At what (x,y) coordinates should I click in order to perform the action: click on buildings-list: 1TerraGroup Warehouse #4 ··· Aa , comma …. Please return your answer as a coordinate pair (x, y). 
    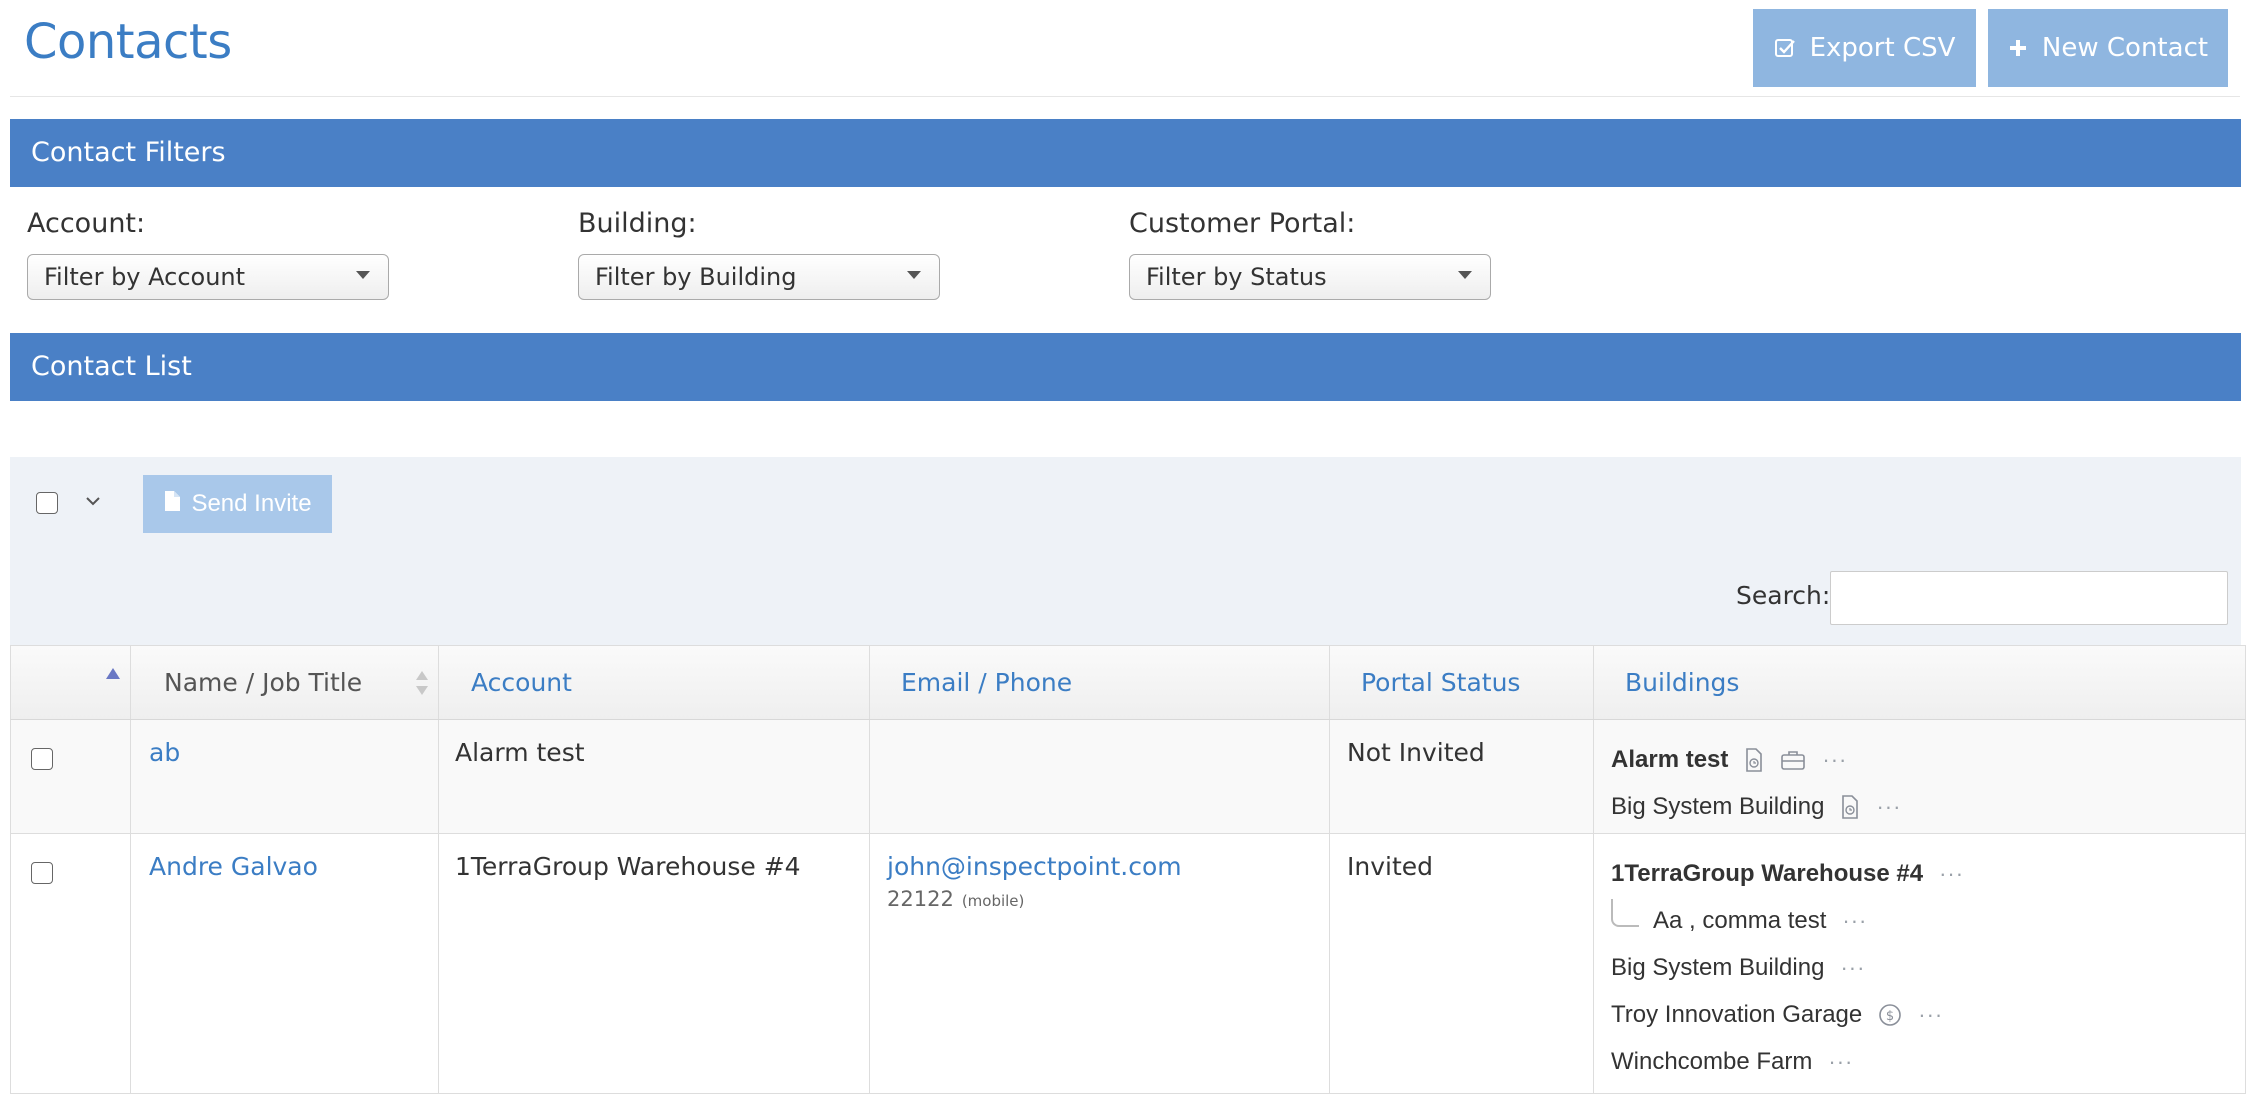
    Looking at the image, I should click on (1787, 967).